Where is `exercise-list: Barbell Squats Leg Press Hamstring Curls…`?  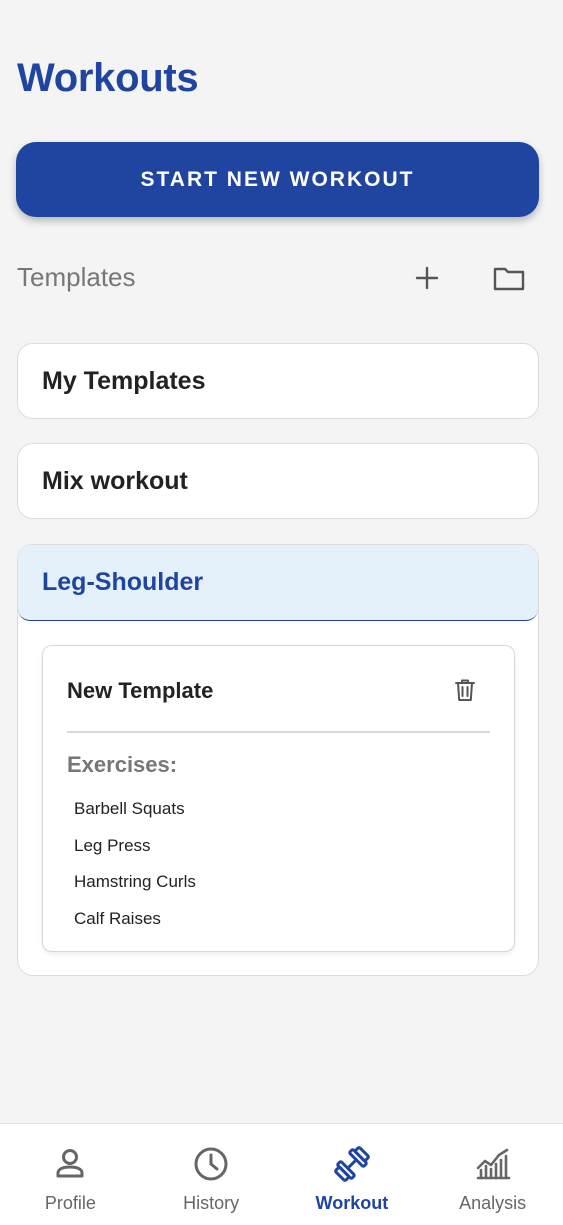 exercise-list: Barbell Squats Leg Press Hamstring Curls… is located at coordinates (135, 871).